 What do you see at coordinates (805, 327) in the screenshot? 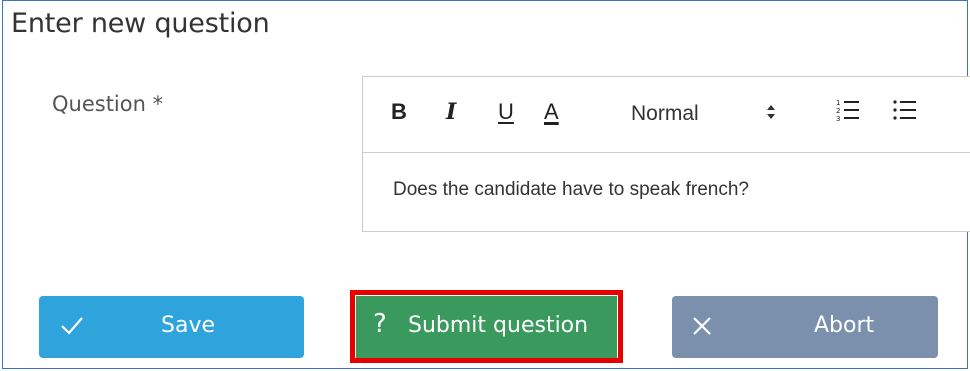
I see `abort-button: Abort` at bounding box center [805, 327].